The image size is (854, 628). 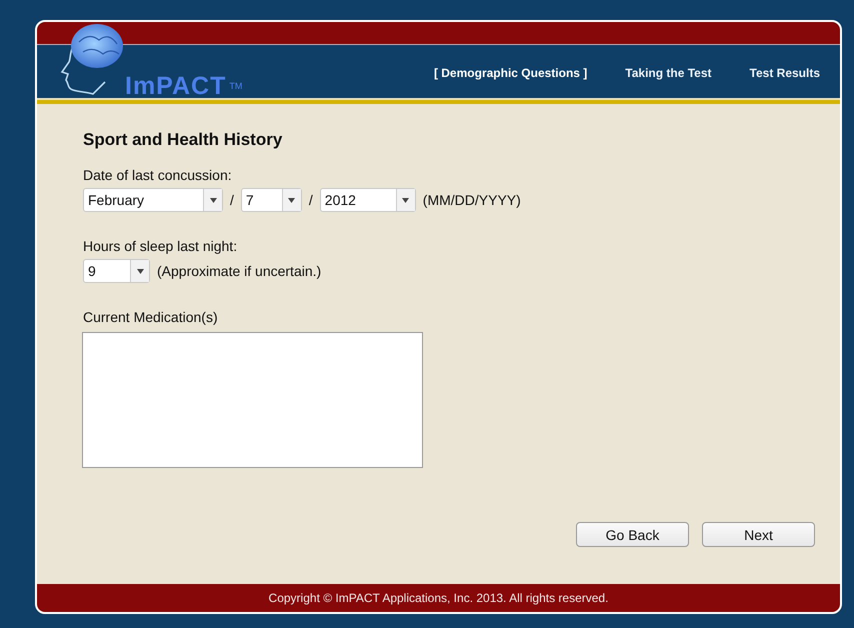 I want to click on back-button: Go Back, so click(x=632, y=534).